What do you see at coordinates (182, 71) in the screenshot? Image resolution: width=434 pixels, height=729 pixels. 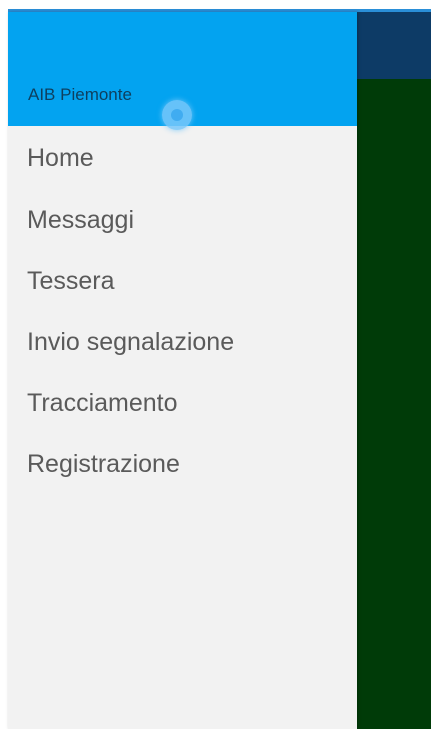 I see `drawer-header: AIB Piemonte` at bounding box center [182, 71].